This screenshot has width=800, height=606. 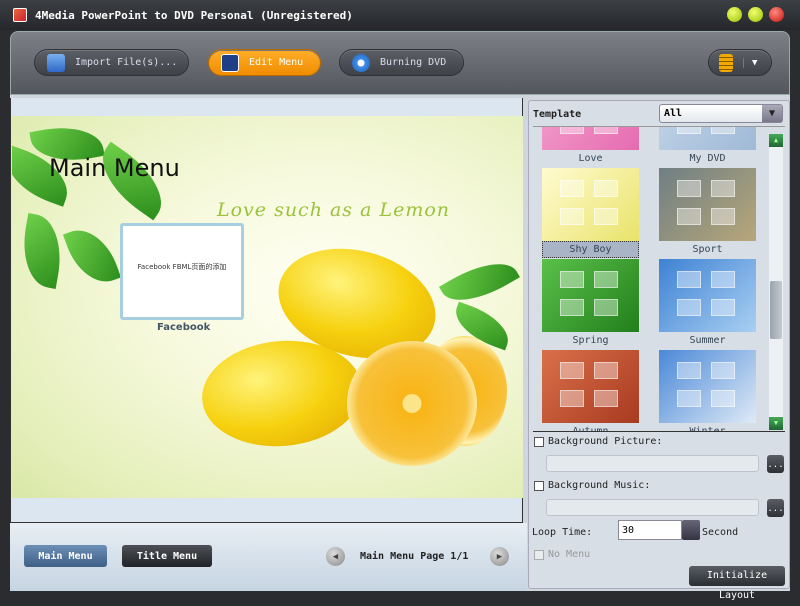 I want to click on edit-menu-label: Edit Menu, so click(x=276, y=62).